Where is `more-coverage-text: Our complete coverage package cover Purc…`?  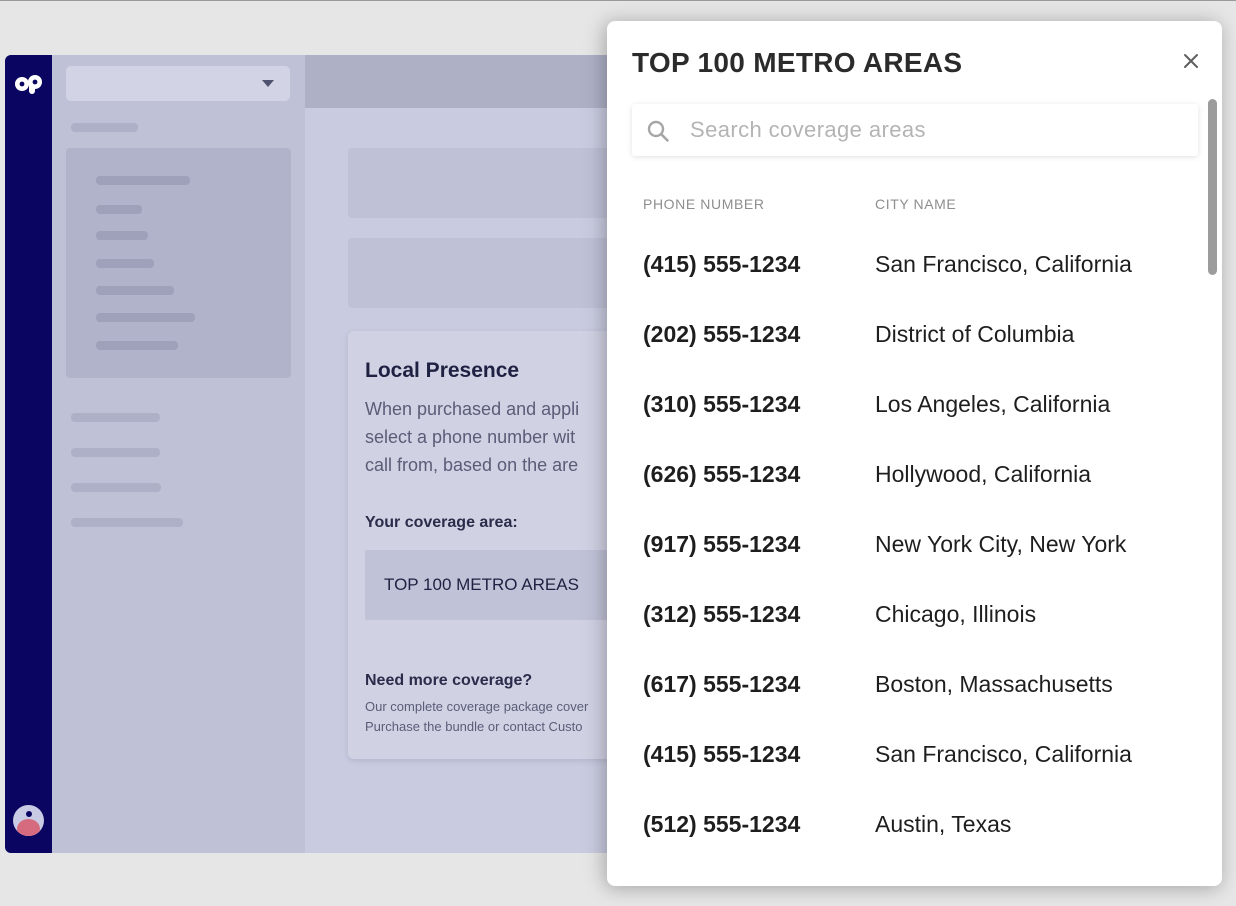
more-coverage-text: Our complete coverage package cover Purc… is located at coordinates (477, 716).